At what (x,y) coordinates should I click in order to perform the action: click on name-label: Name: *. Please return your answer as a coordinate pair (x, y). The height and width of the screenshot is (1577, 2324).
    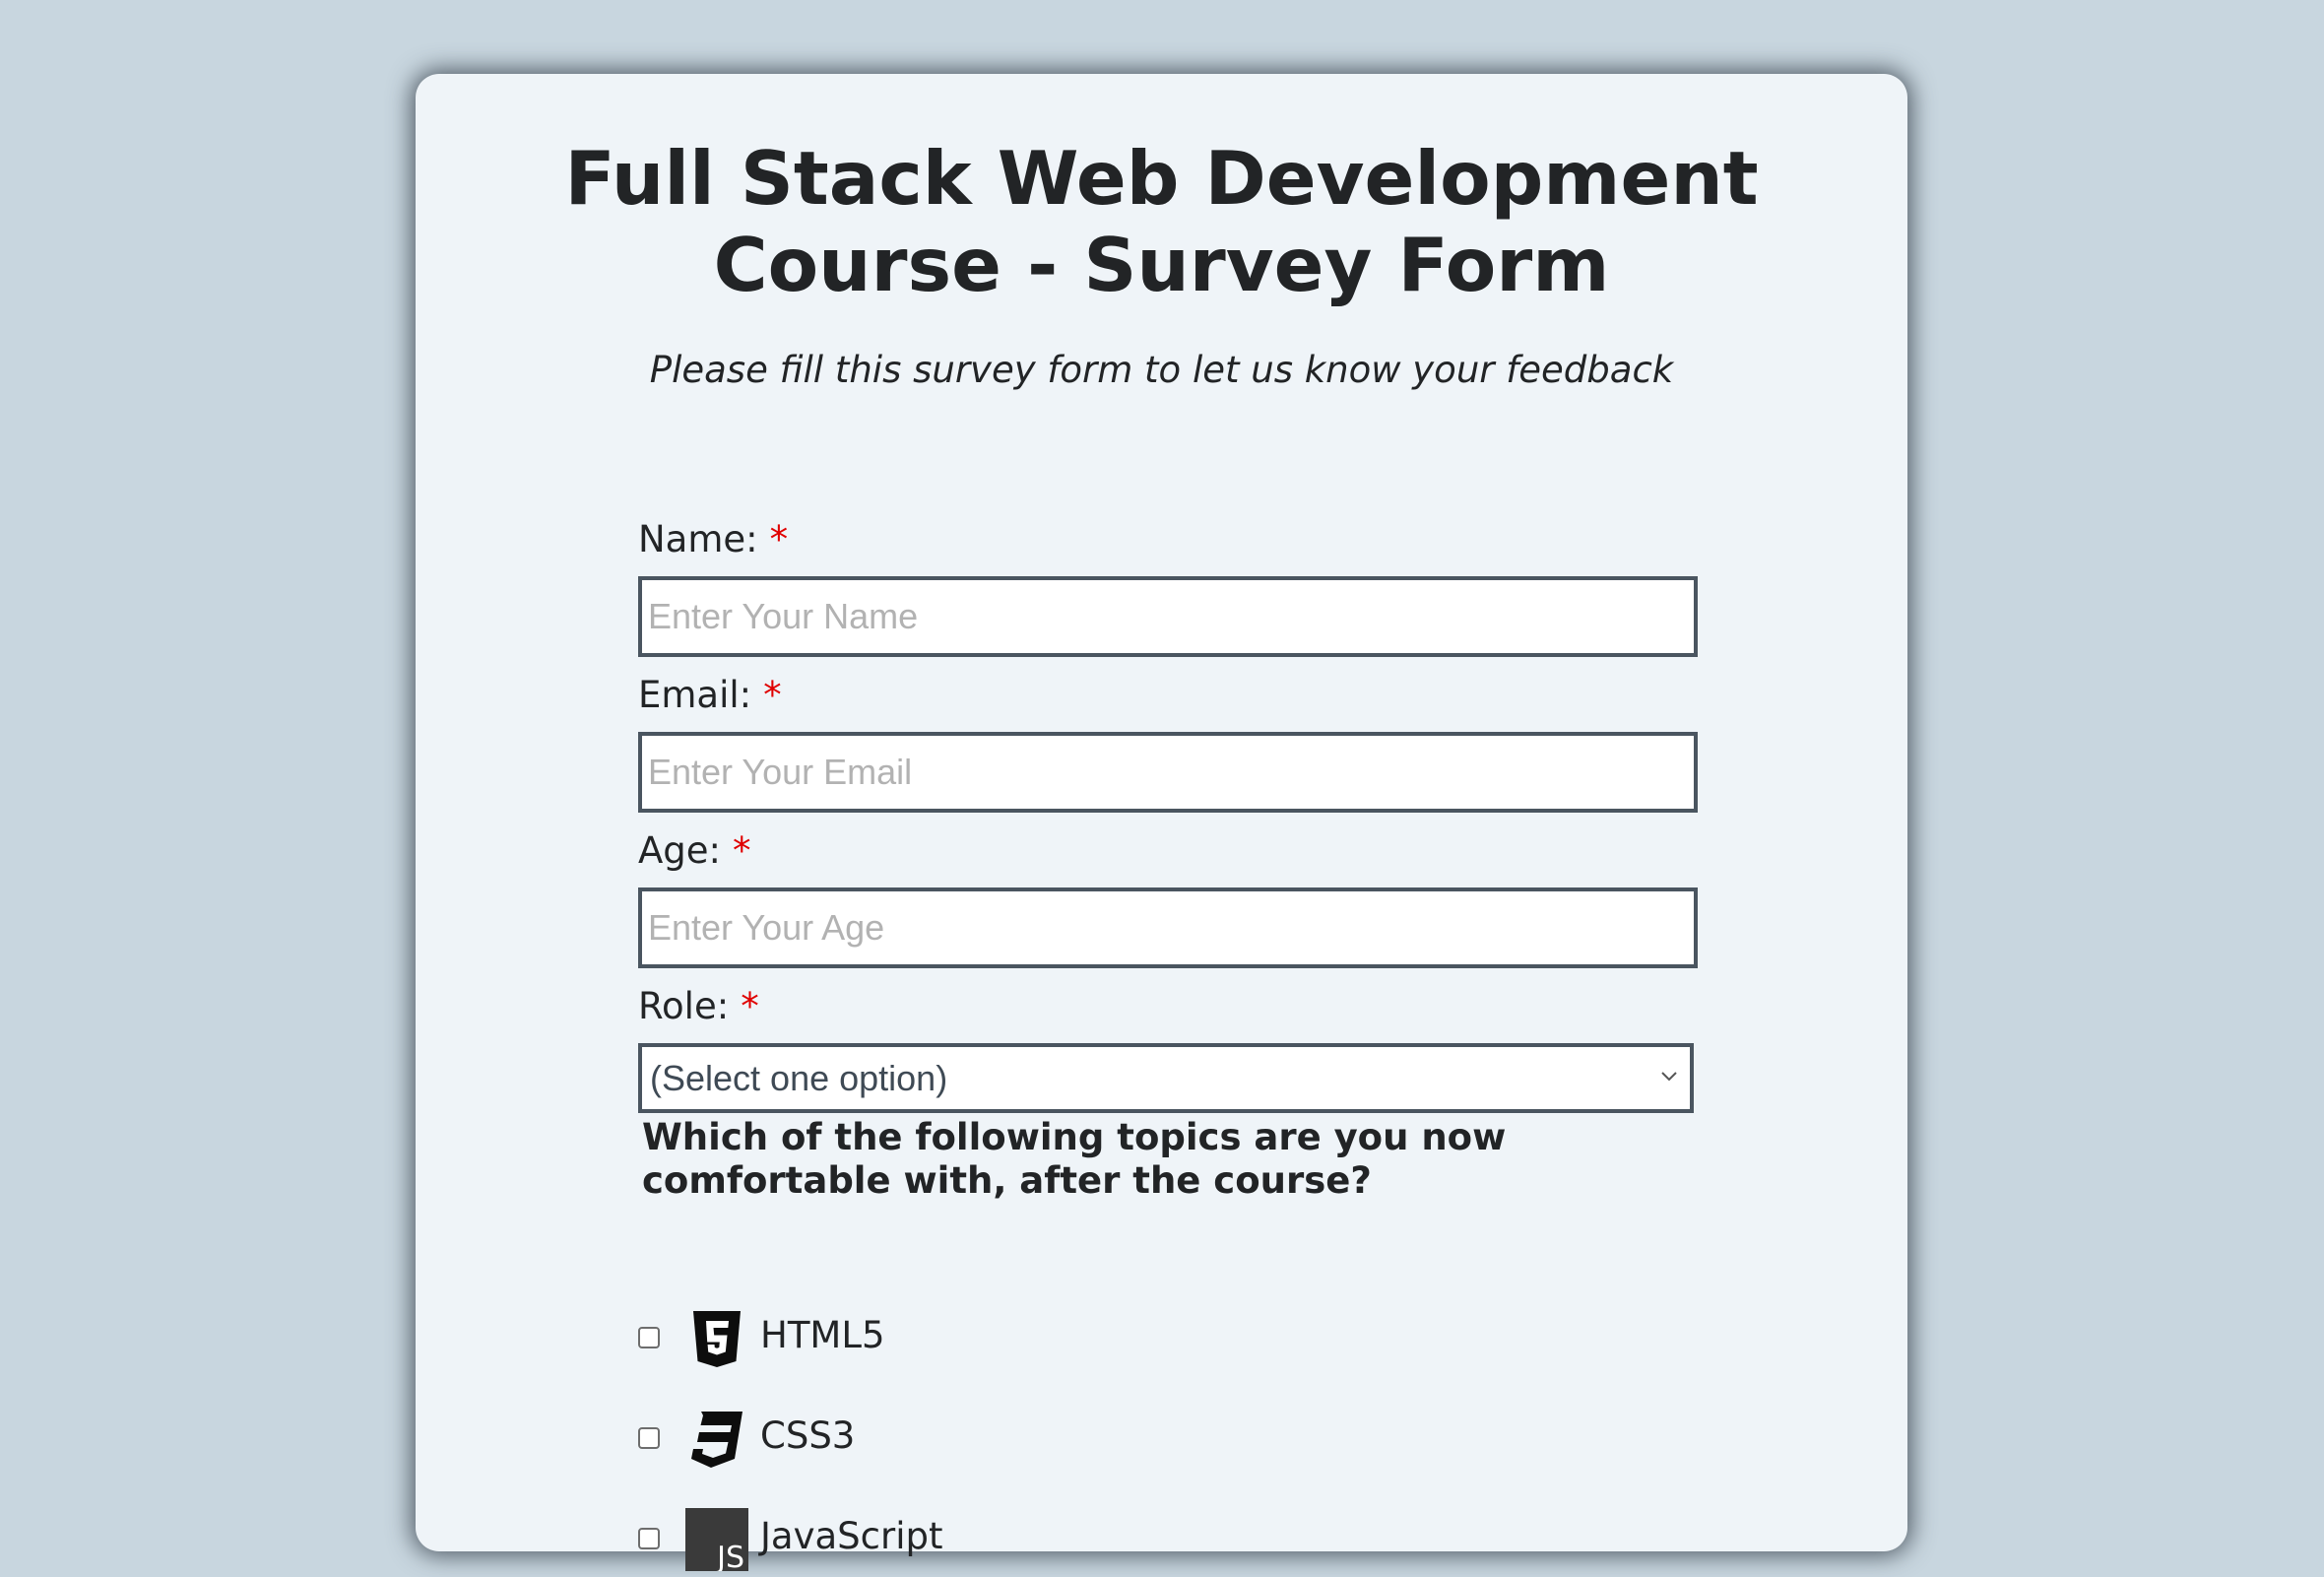
    Looking at the image, I should click on (713, 539).